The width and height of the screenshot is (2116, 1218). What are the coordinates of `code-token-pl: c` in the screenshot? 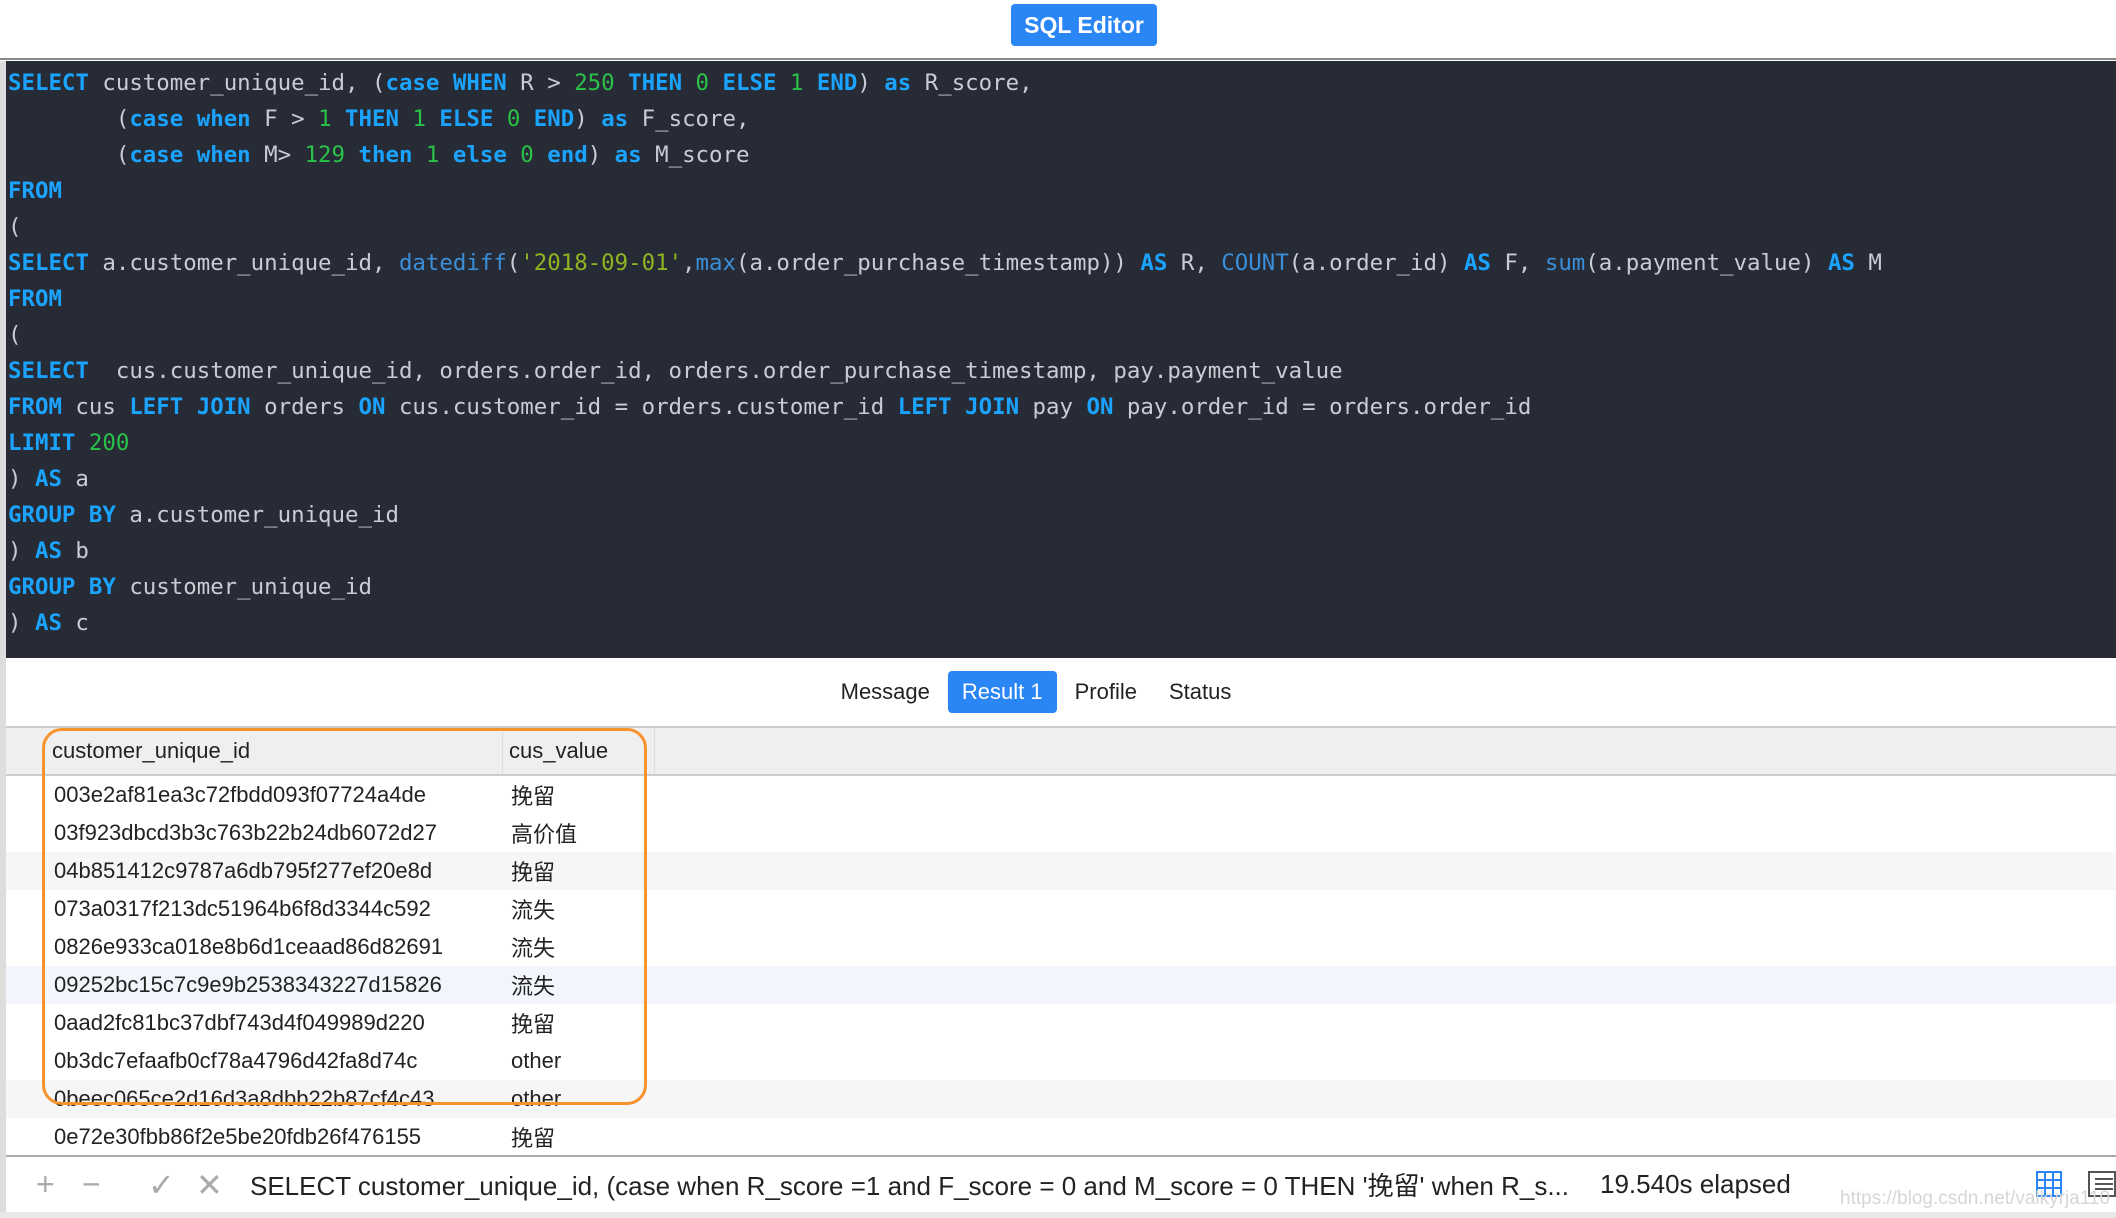 It's located at (75, 623).